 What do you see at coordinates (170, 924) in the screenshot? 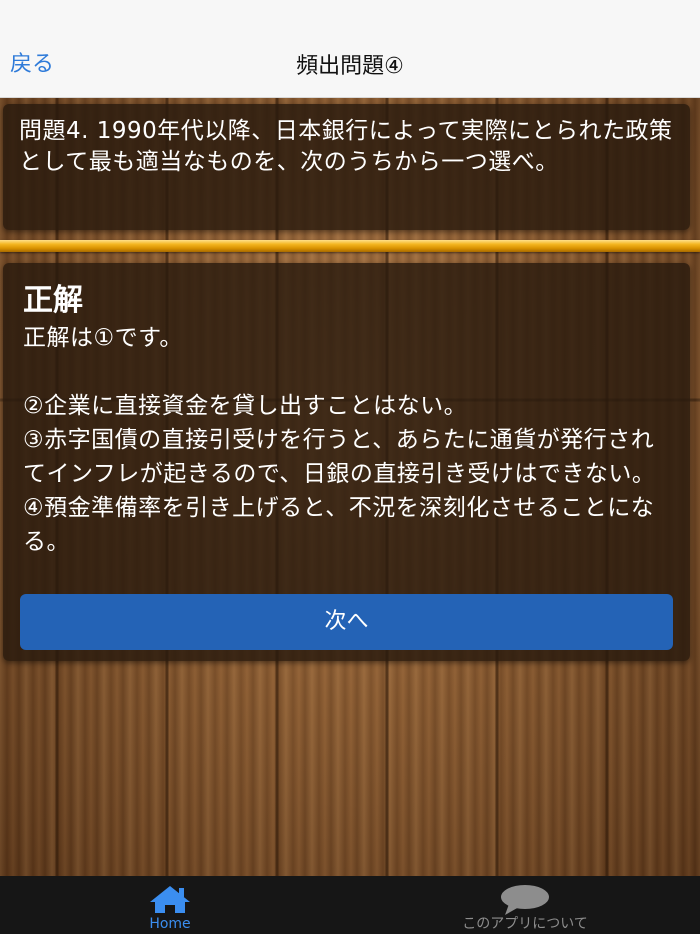
I see `tab-home-label: Home` at bounding box center [170, 924].